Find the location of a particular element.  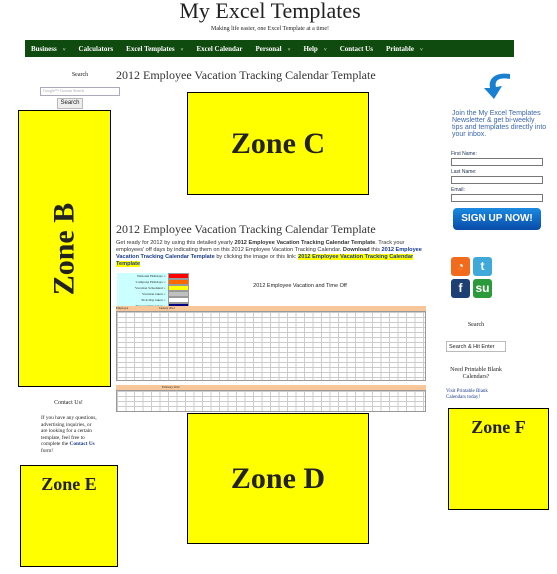

zone-d: Zone D is located at coordinates (278, 478).